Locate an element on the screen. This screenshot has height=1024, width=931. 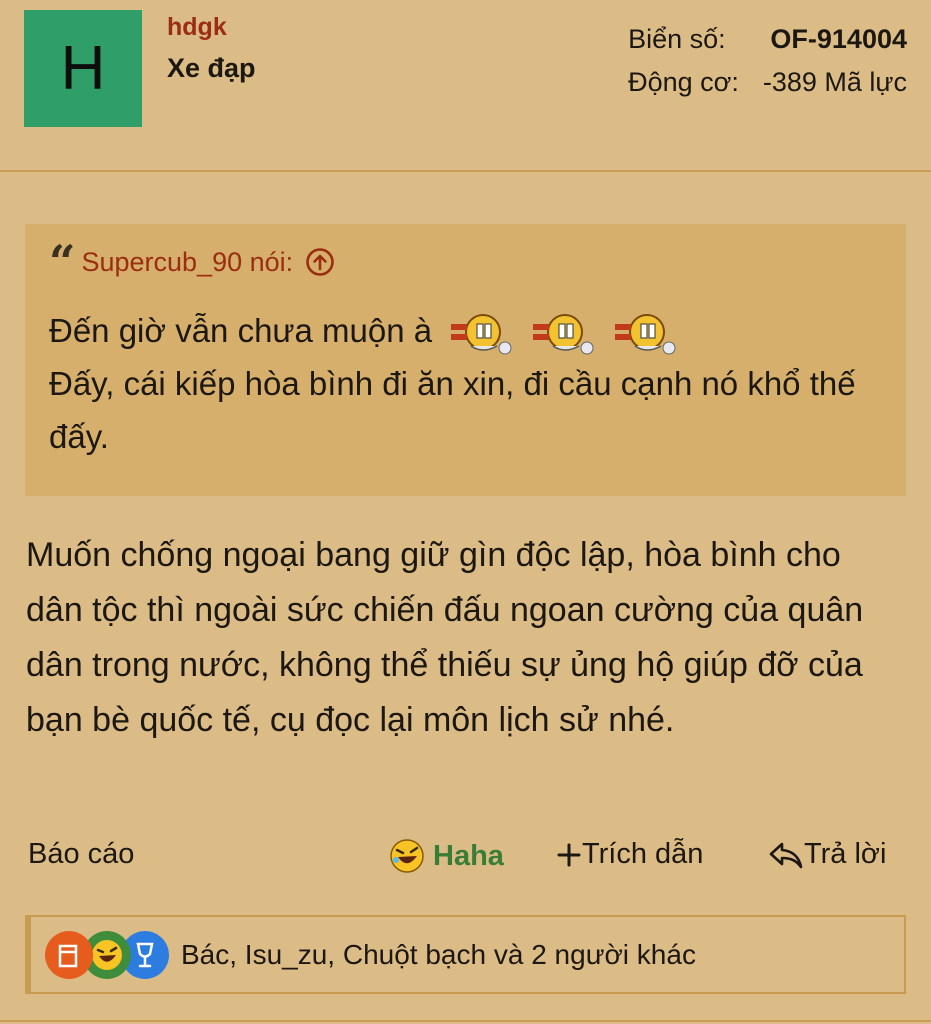
emoji-row is located at coordinates (570, 333).